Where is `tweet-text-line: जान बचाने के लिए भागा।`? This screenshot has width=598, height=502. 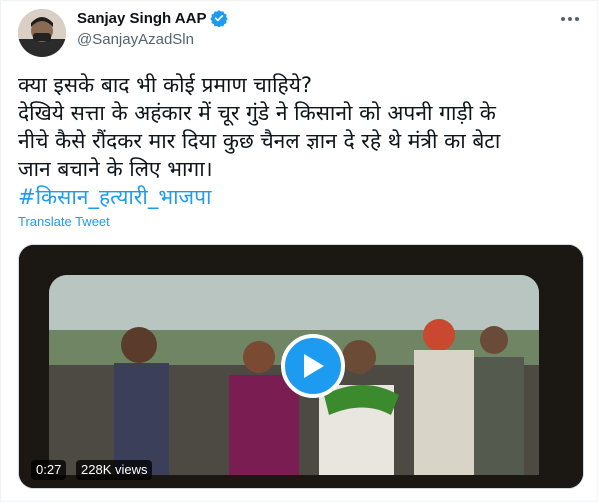
tweet-text-line: जान बचाने के लिए भागा। is located at coordinates (115, 169).